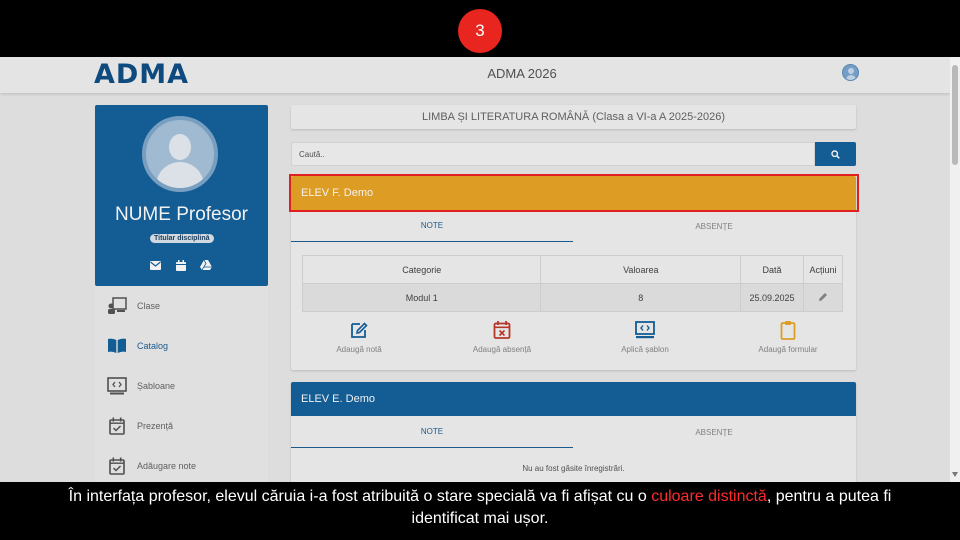 The height and width of the screenshot is (540, 960). What do you see at coordinates (480, 518) in the screenshot?
I see `caption-text: identificat mai ușor.` at bounding box center [480, 518].